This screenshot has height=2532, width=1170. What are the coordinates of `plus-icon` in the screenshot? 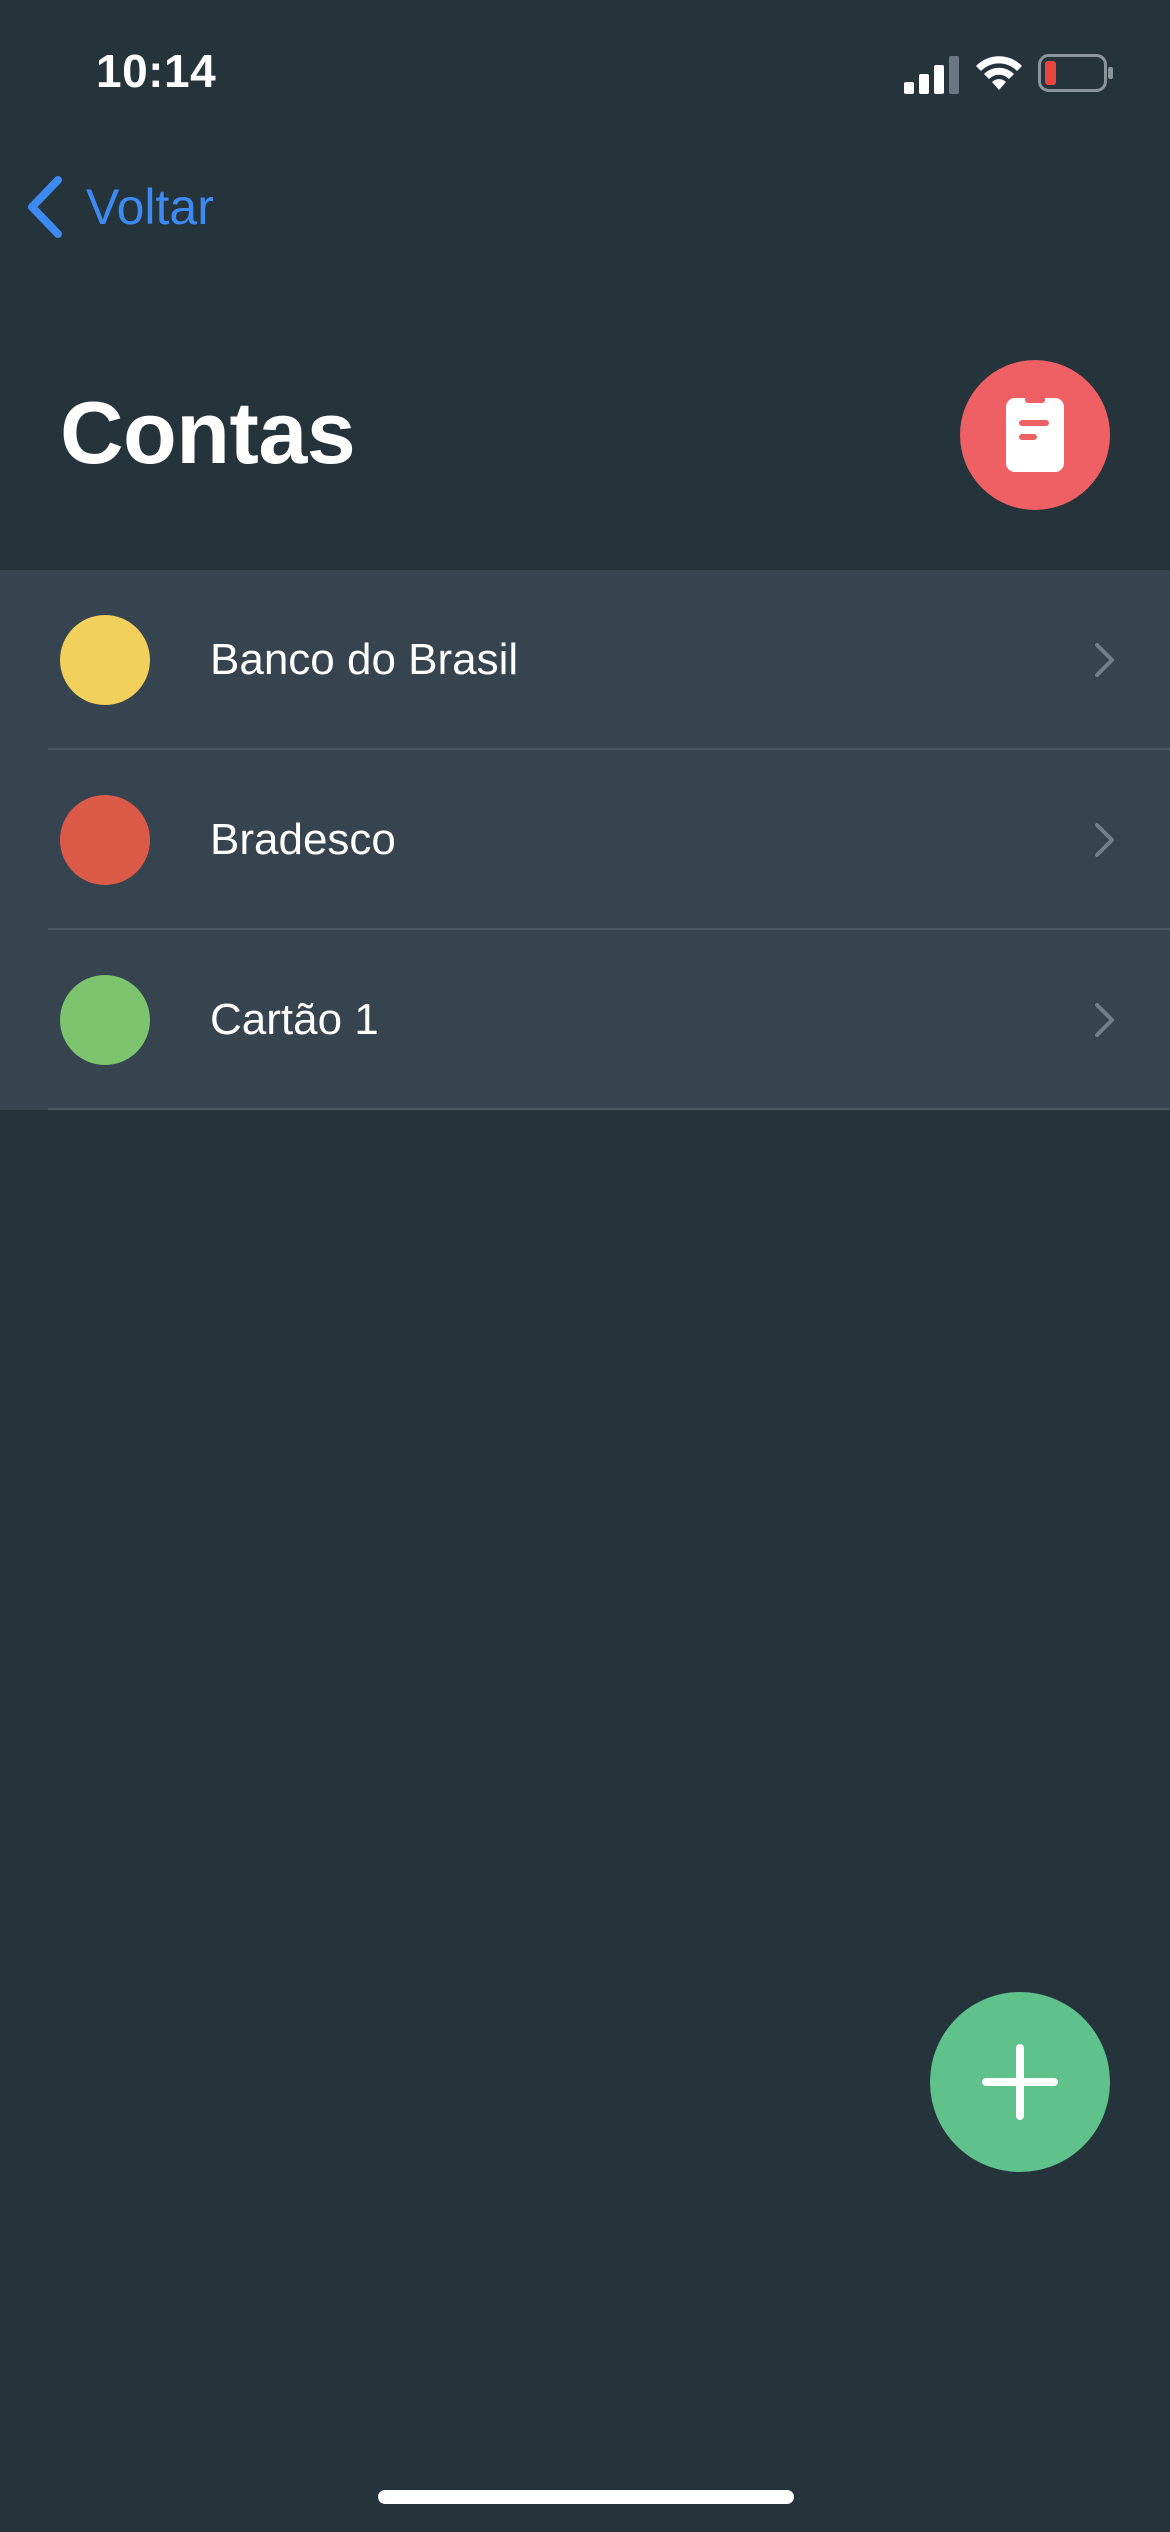 It's located at (1020, 2082).